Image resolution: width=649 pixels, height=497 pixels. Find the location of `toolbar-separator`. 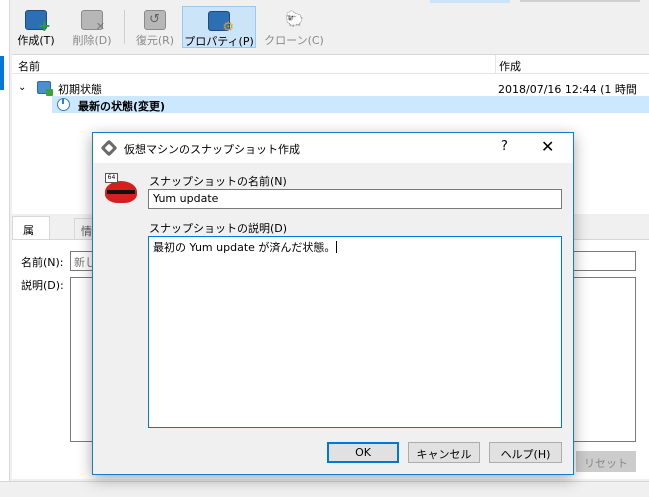

toolbar-separator is located at coordinates (124, 27).